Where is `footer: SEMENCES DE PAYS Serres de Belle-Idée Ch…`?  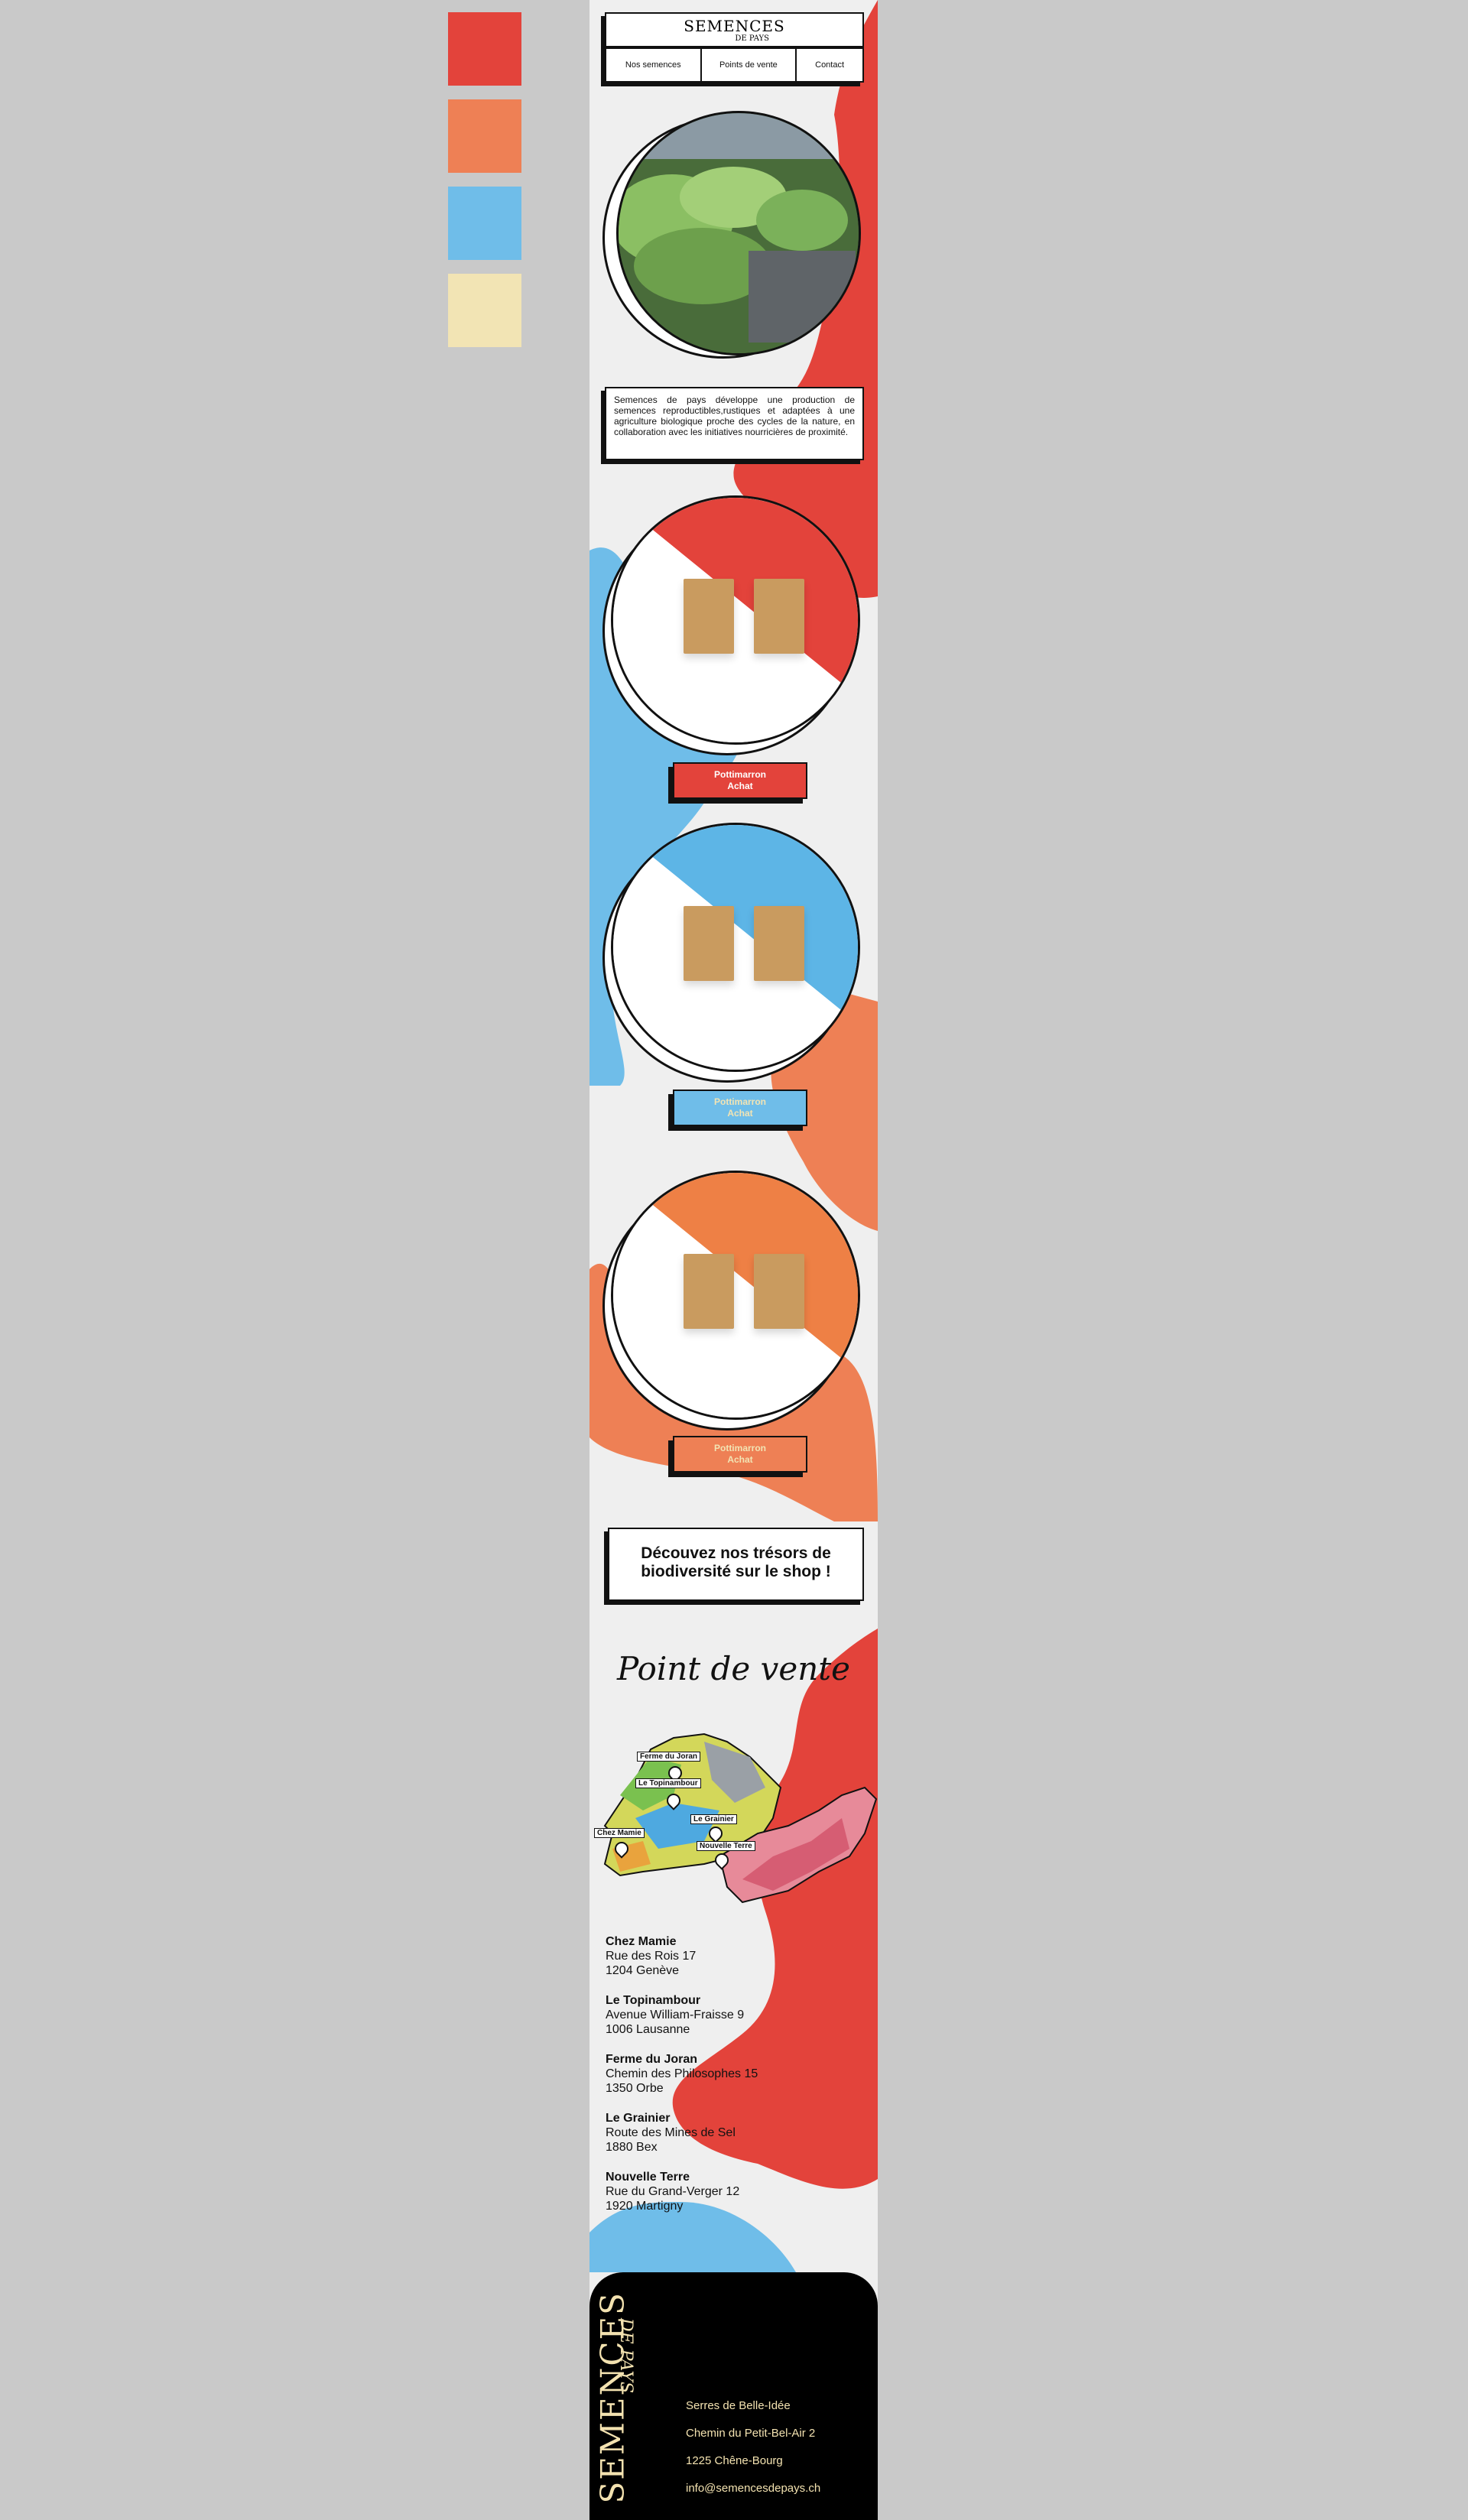
footer: SEMENCES DE PAYS Serres de Belle-Idée Ch… is located at coordinates (733, 2396).